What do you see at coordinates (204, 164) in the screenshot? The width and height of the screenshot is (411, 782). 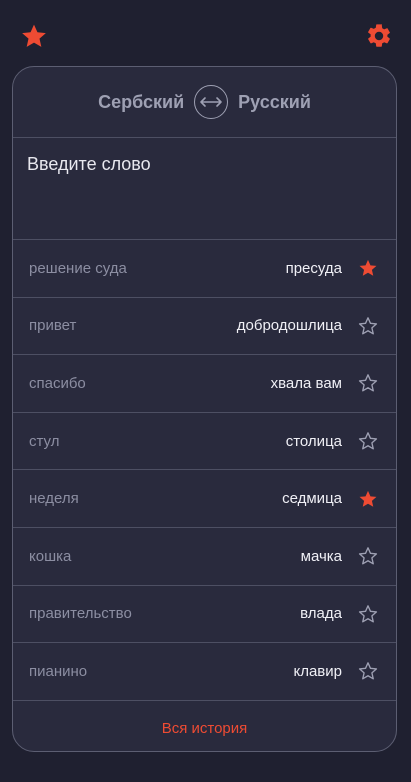 I see `word-input` at bounding box center [204, 164].